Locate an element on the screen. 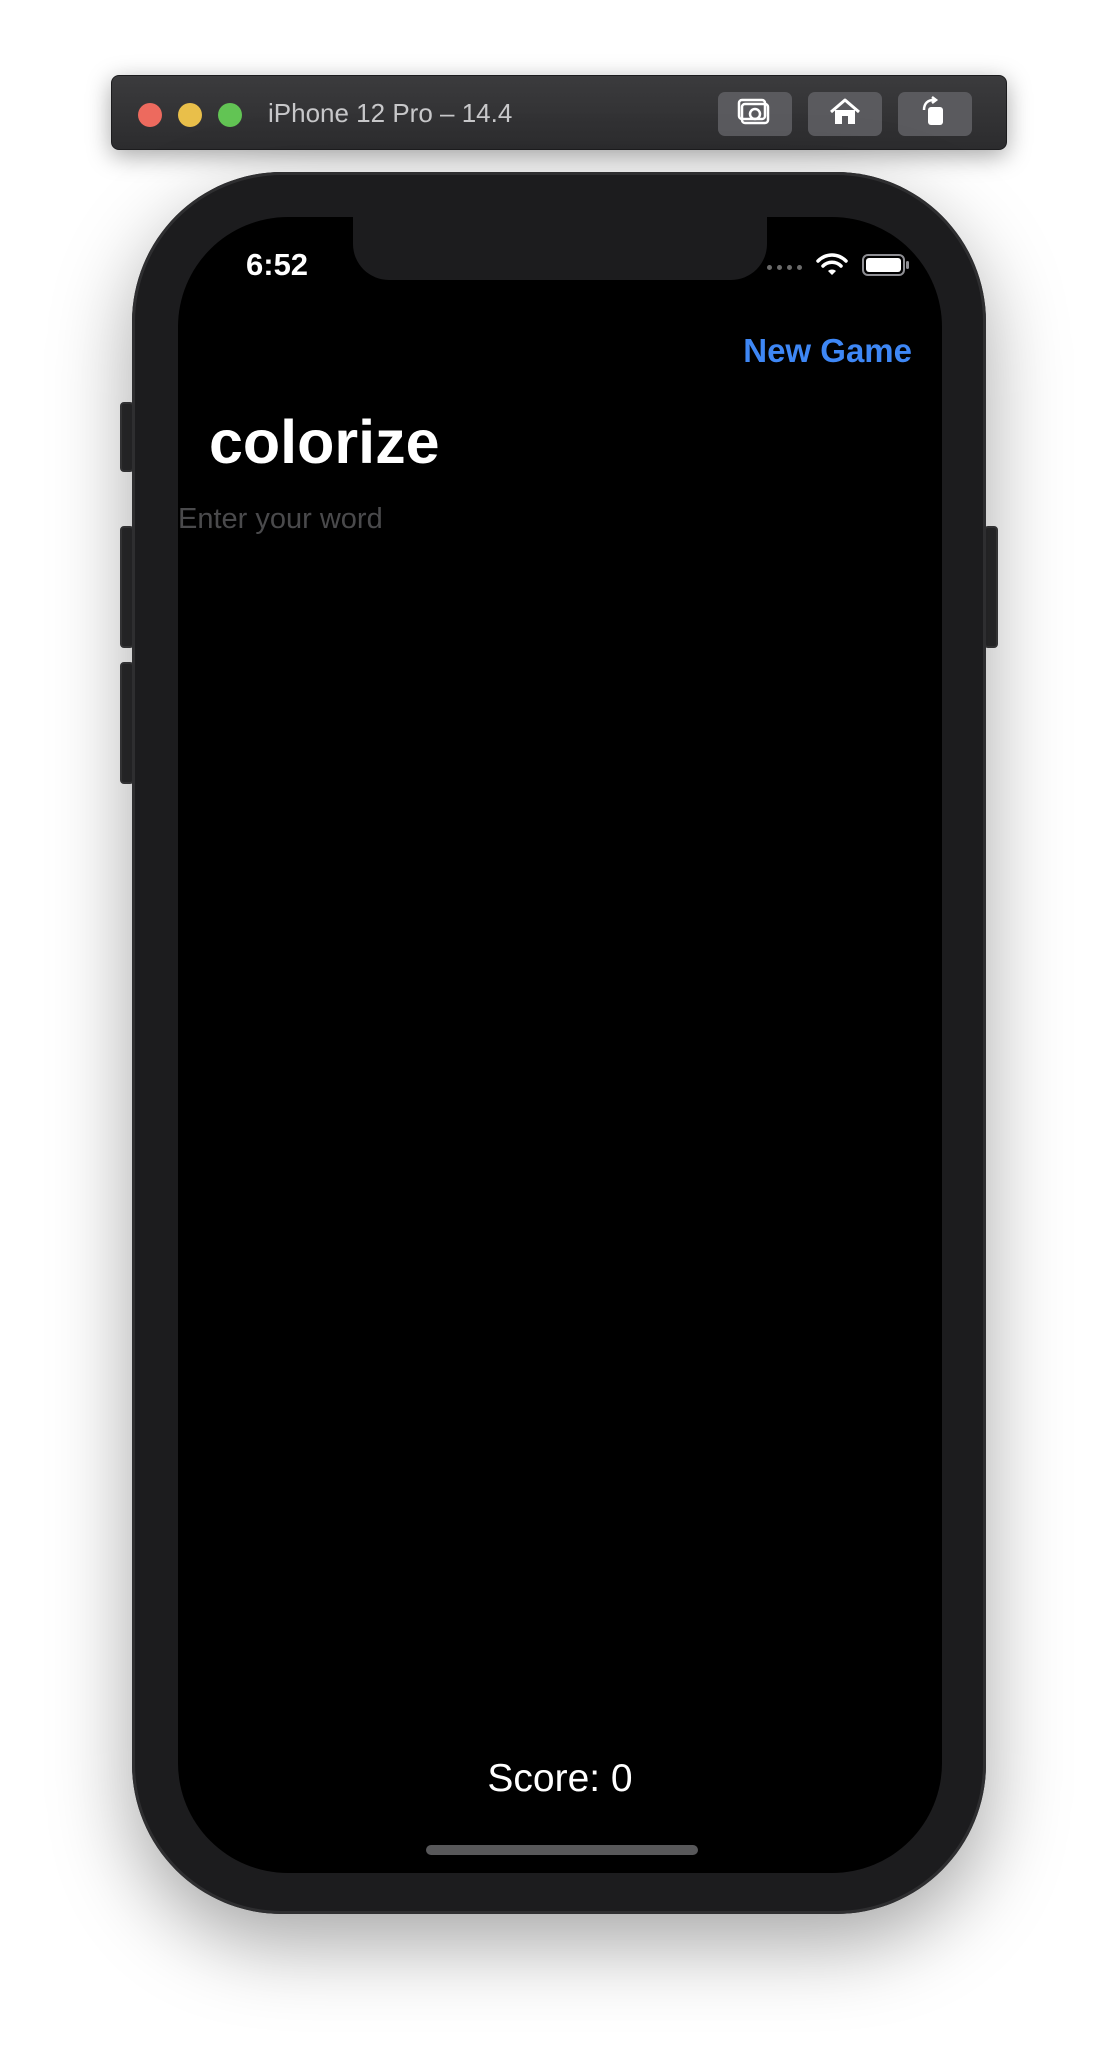 Image resolution: width=1118 pixels, height=2064 pixels. status-icons is located at coordinates (838, 267).